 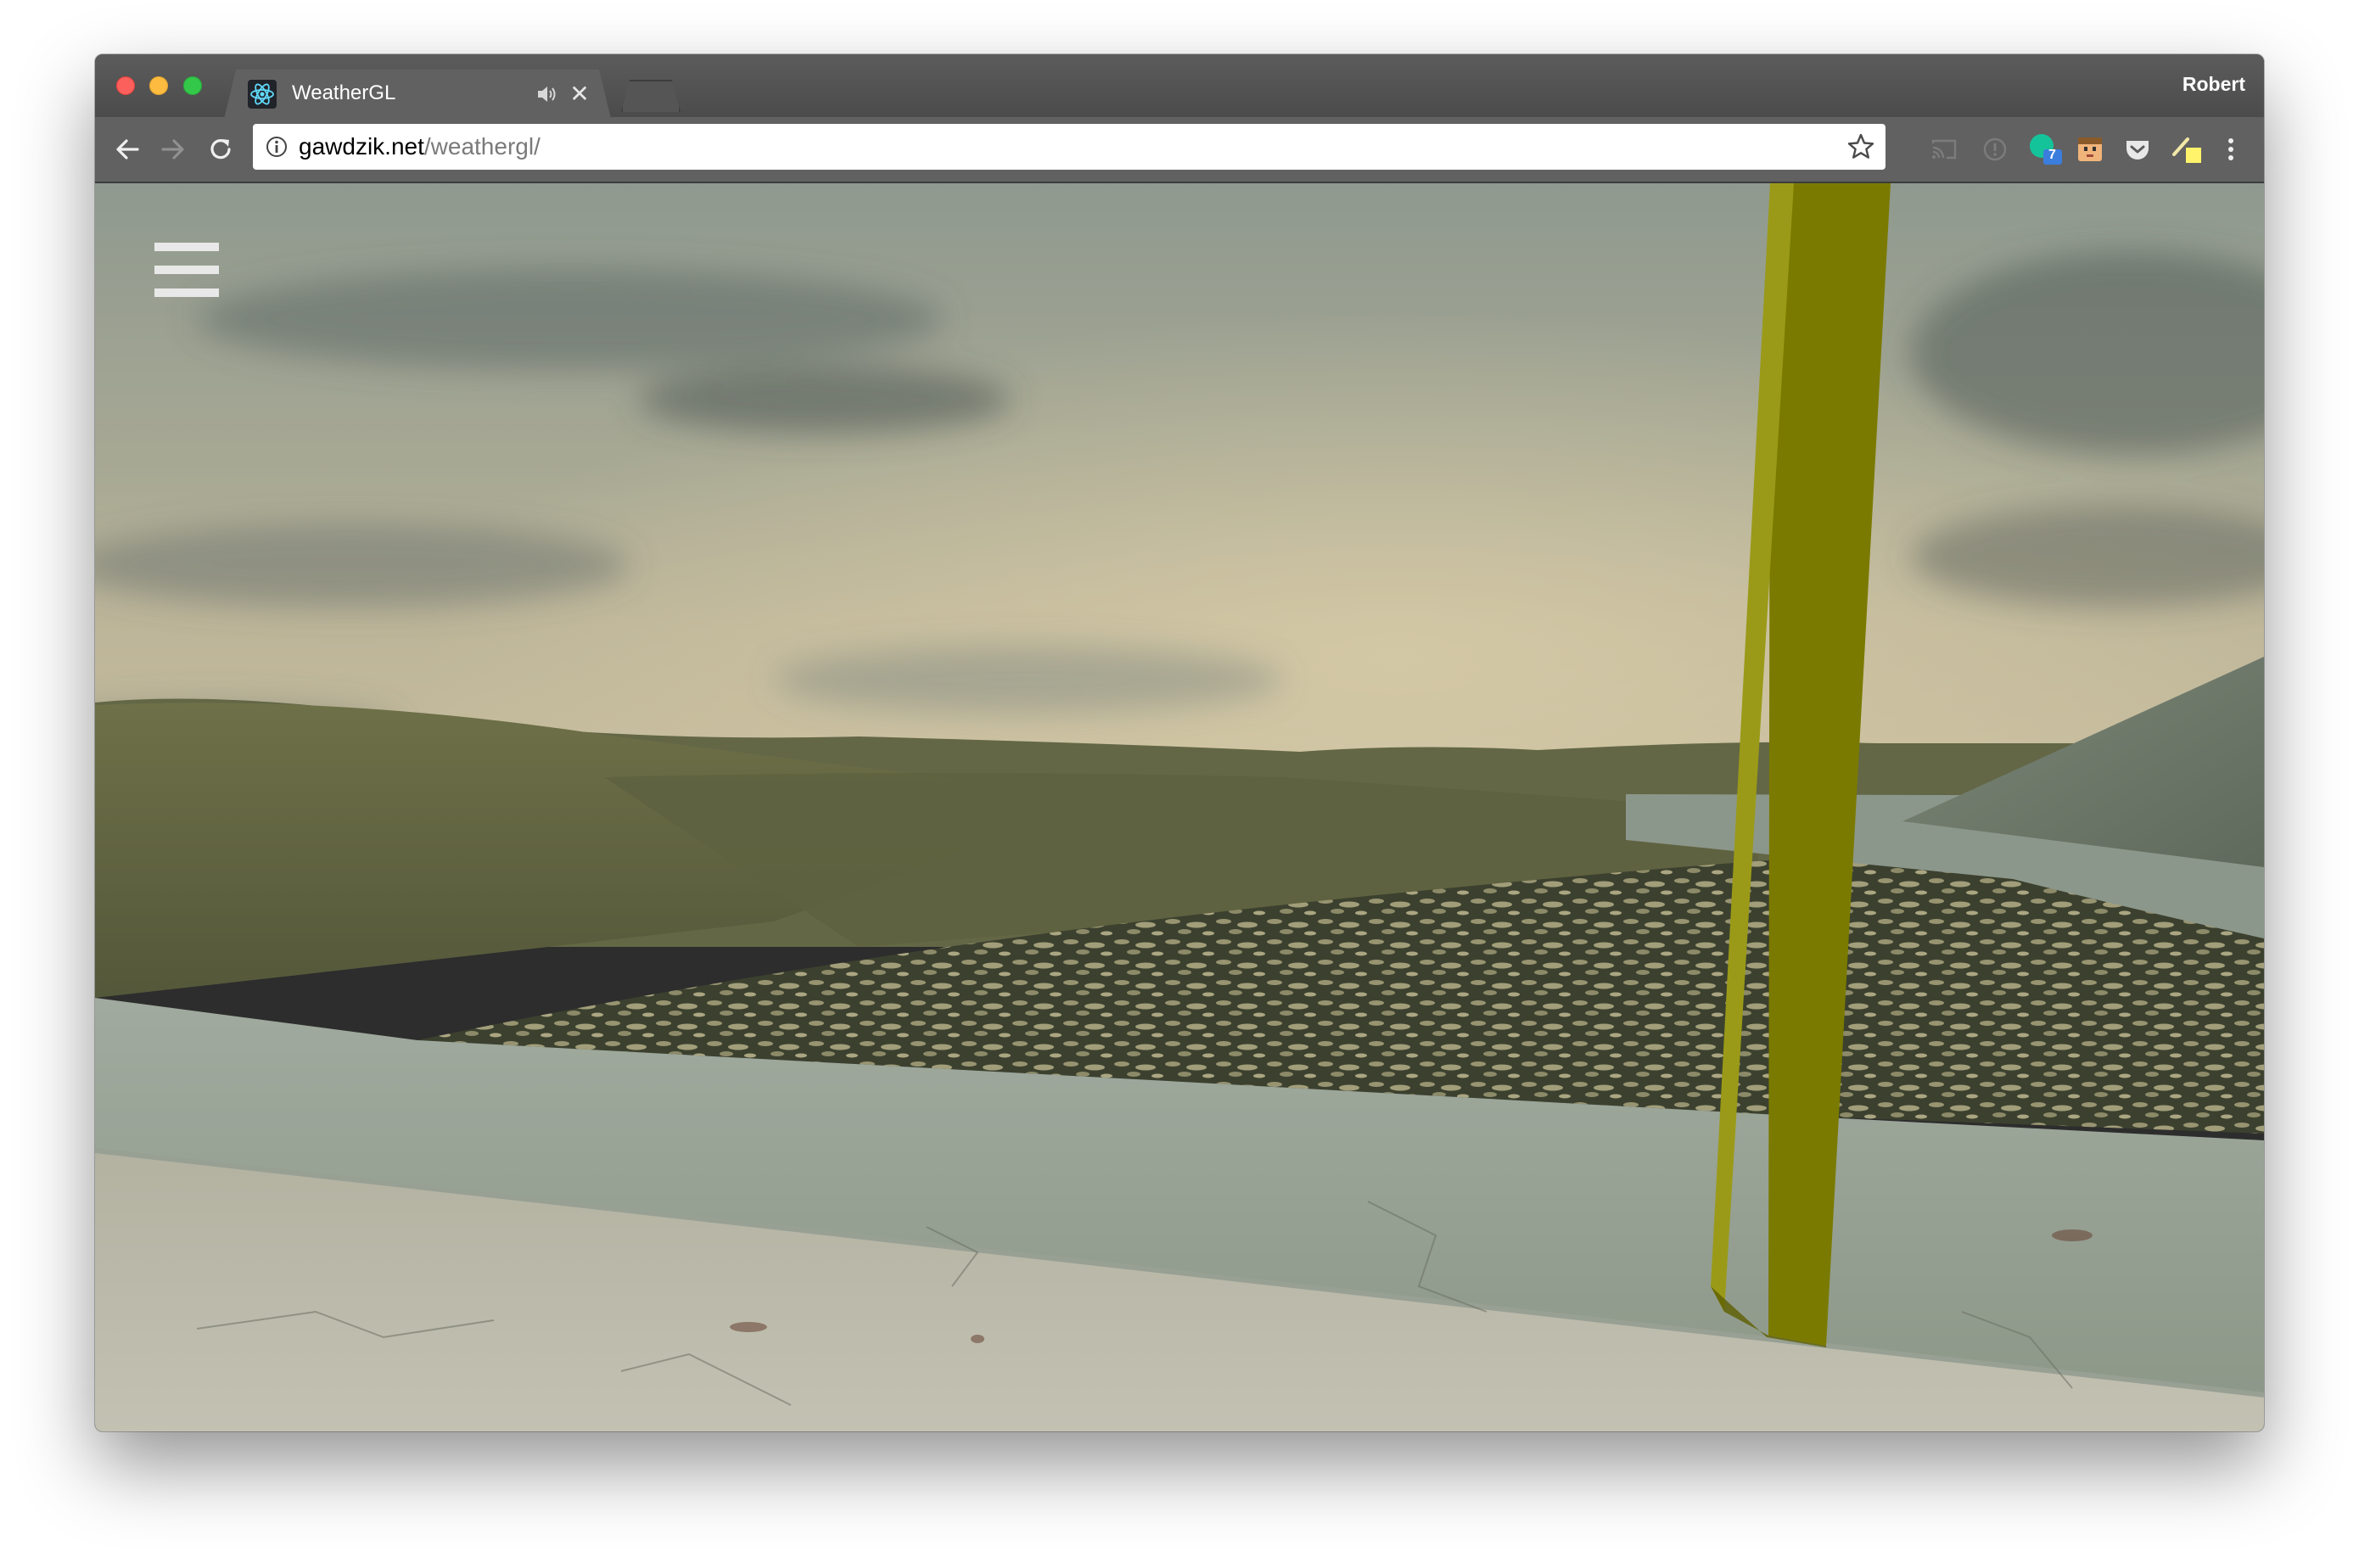 What do you see at coordinates (127, 149) in the screenshot?
I see `back-arrow-icon` at bounding box center [127, 149].